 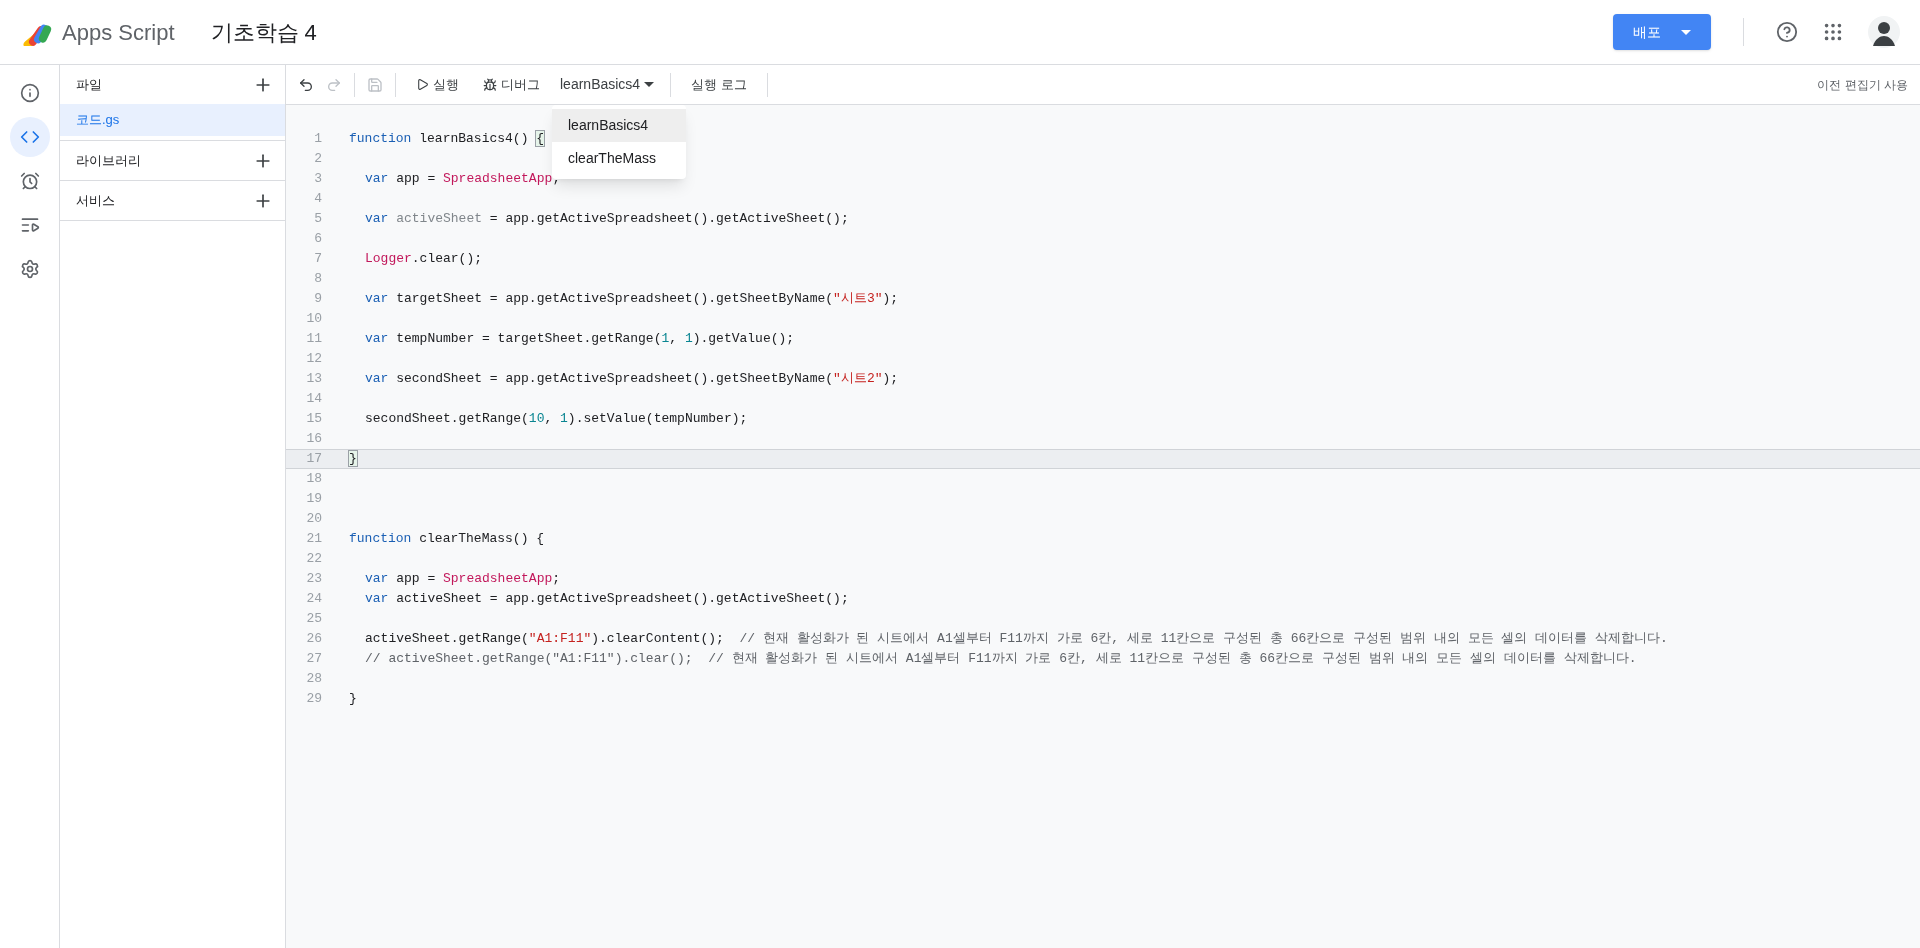 I want to click on code-line: Logger.clear();, so click(x=424, y=259).